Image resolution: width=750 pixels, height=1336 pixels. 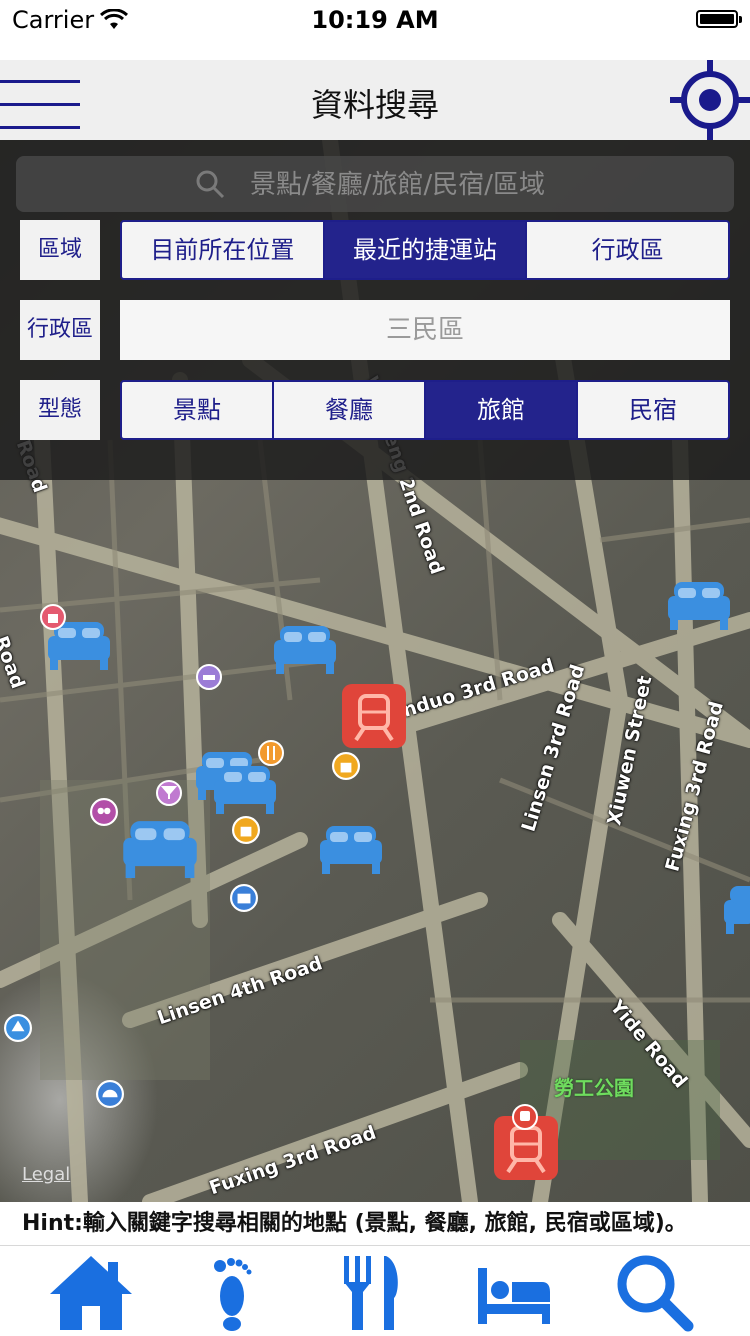 I want to click on bed-icon, so click(x=515, y=1292).